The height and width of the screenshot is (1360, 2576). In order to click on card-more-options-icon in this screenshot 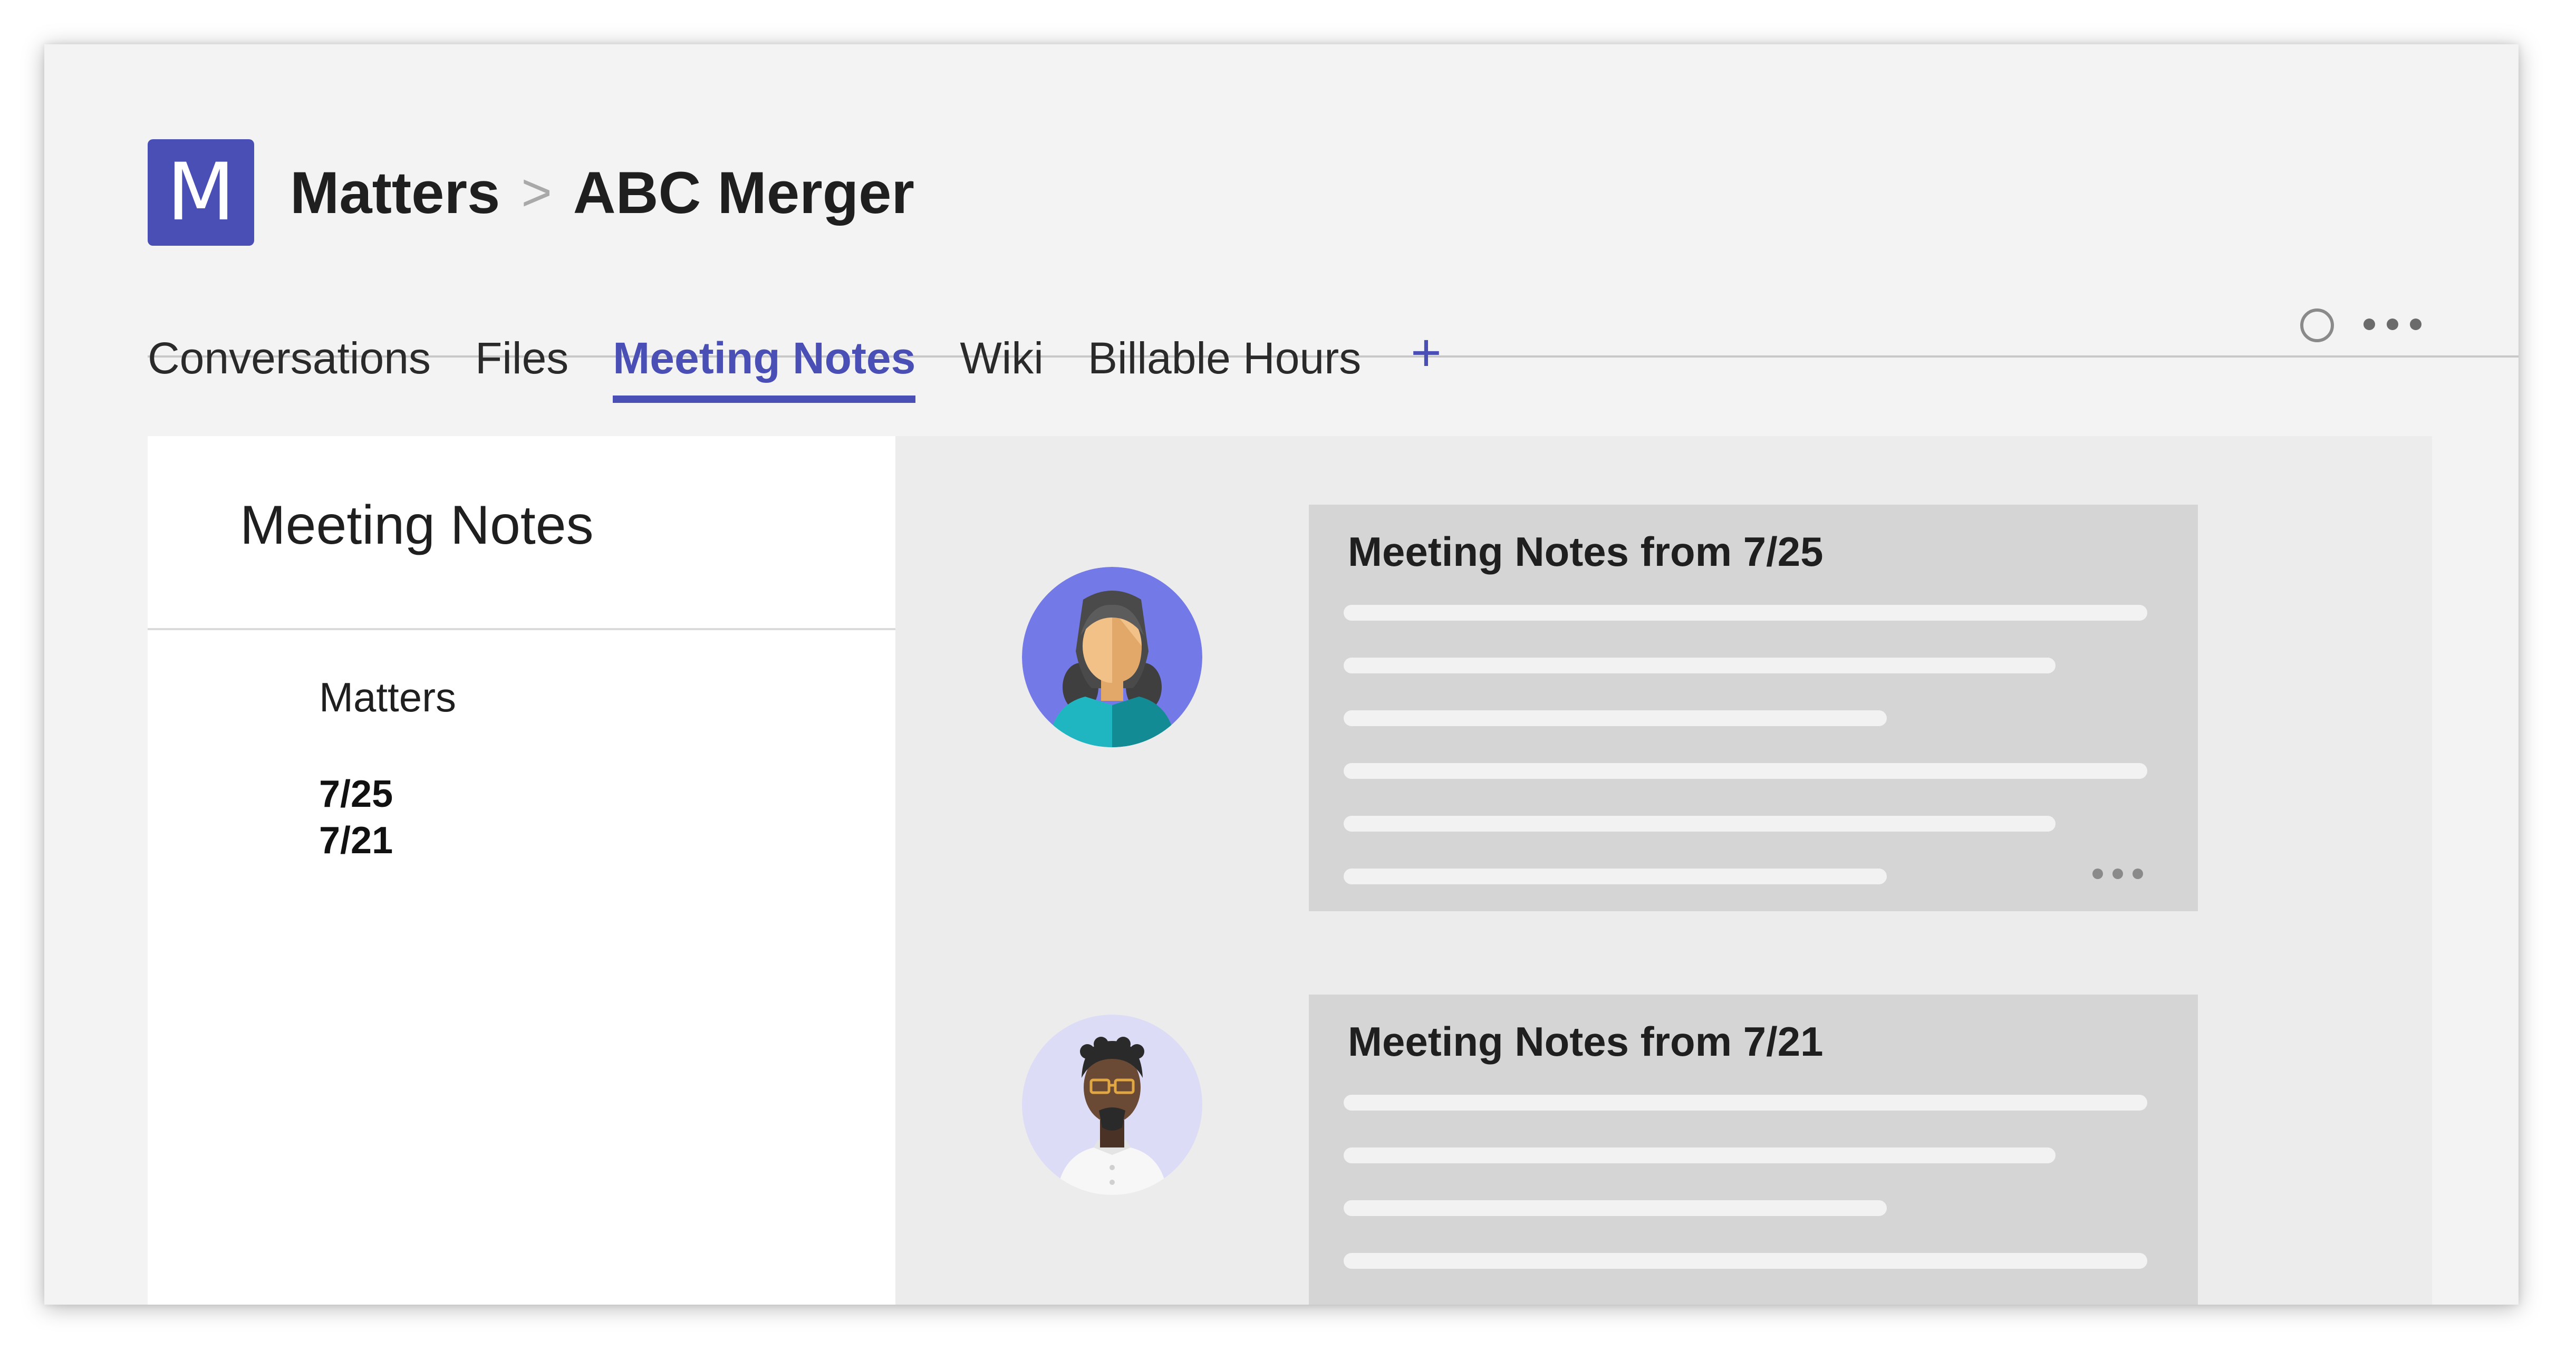, I will do `click(2117, 874)`.